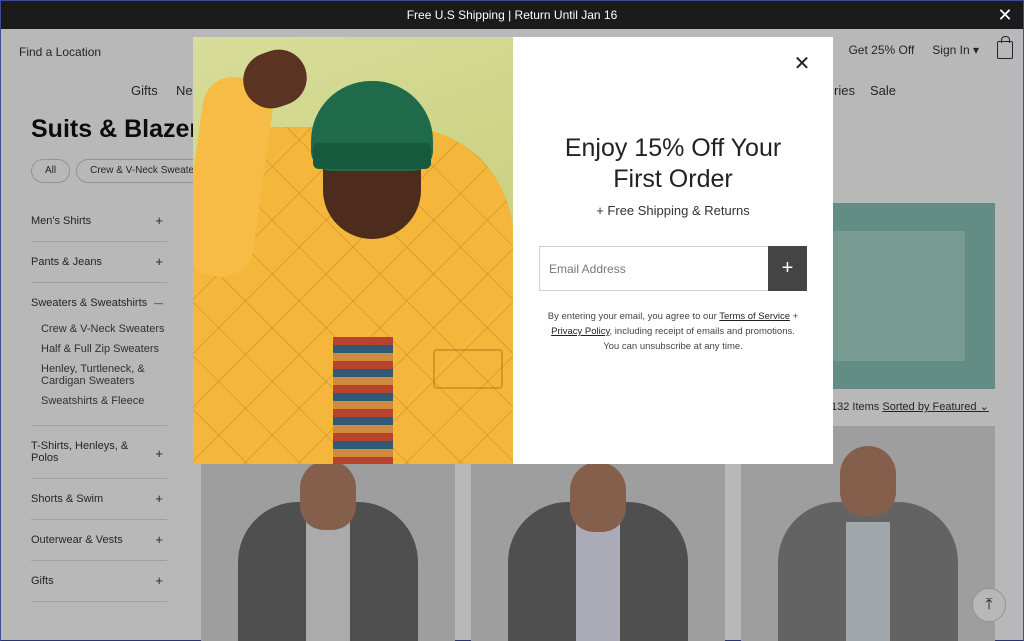 This screenshot has height=641, width=1024. I want to click on email-field, so click(654, 268).